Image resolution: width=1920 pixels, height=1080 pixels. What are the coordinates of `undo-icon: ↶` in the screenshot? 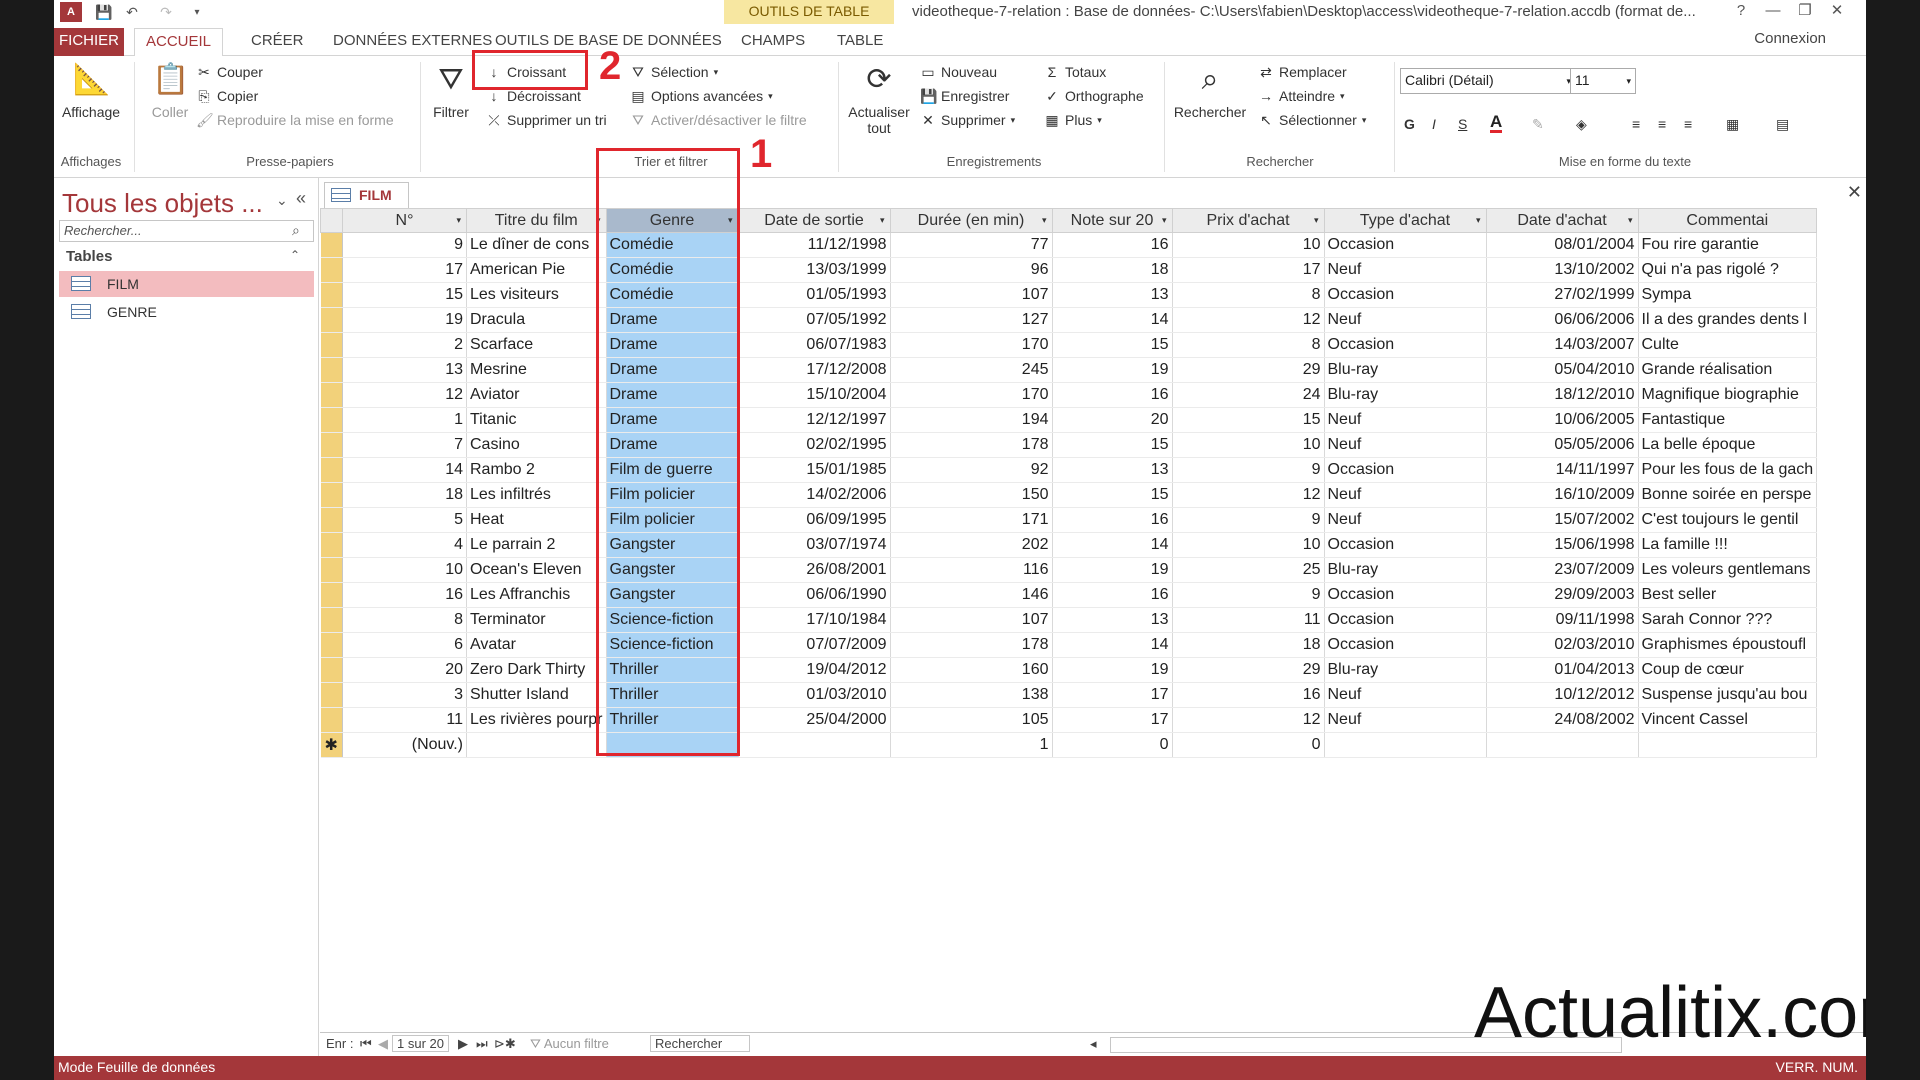 It's located at (132, 12).